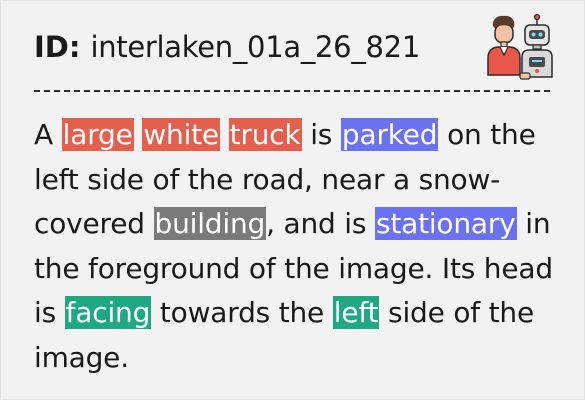 This screenshot has width=585, height=400. What do you see at coordinates (48, 134) in the screenshot?
I see `caption-segment: A` at bounding box center [48, 134].